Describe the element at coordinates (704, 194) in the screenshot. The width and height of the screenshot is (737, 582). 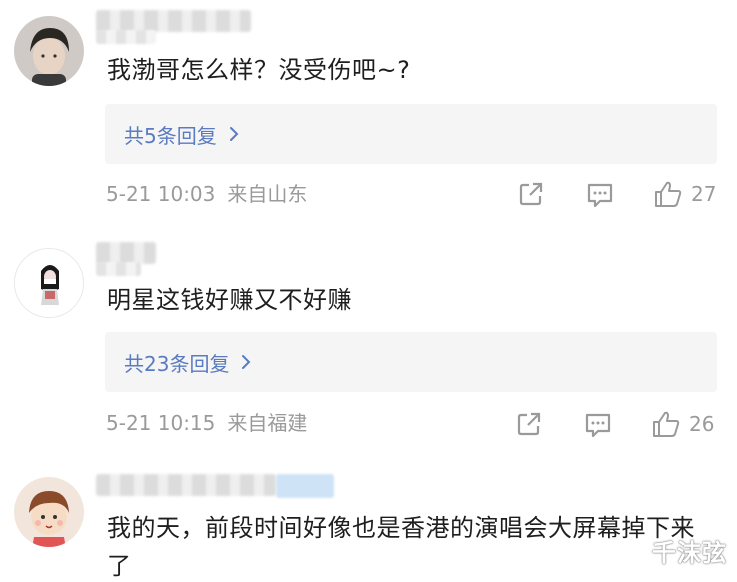
I see `like-count: 27` at that location.